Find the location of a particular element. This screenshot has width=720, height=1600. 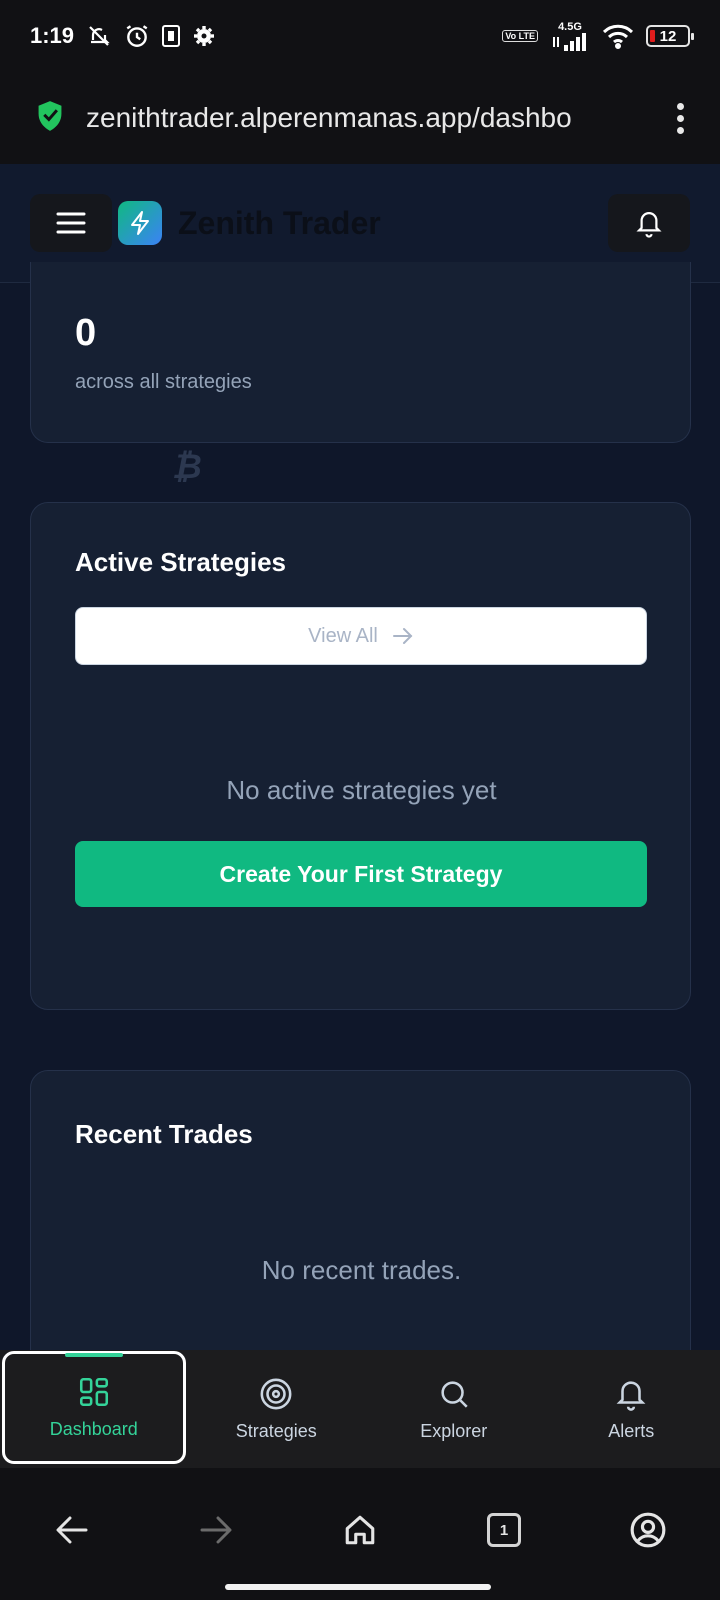

hamburger-icon is located at coordinates (71, 223).